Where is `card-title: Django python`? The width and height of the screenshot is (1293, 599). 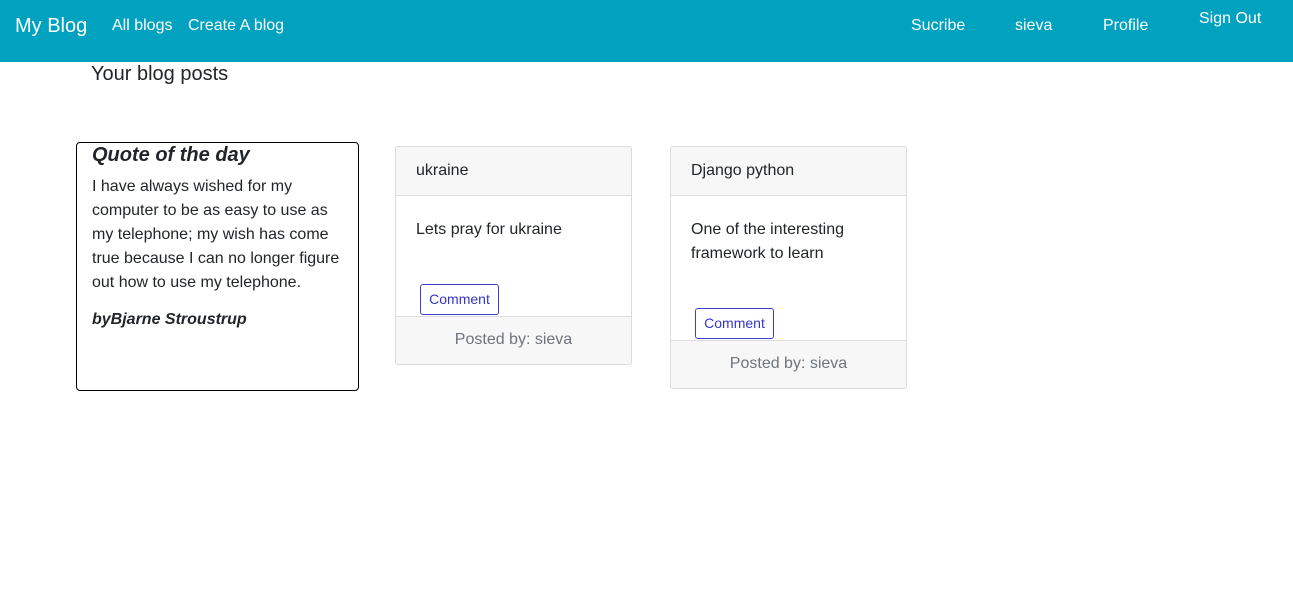
card-title: Django python is located at coordinates (743, 170).